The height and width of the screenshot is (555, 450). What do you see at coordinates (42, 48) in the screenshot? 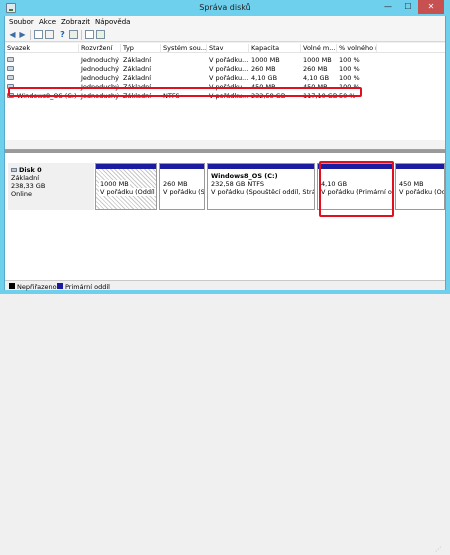
I see `column-header-volume: Svazek` at bounding box center [42, 48].